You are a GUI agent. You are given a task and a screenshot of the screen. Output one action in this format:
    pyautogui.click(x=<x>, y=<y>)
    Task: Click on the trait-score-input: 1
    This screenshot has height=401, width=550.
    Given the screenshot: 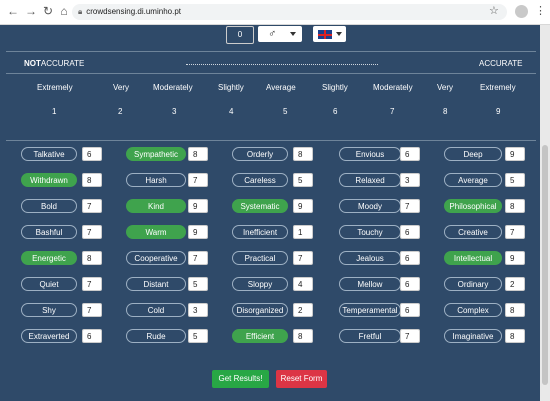 What is the action you would take?
    pyautogui.click(x=303, y=232)
    